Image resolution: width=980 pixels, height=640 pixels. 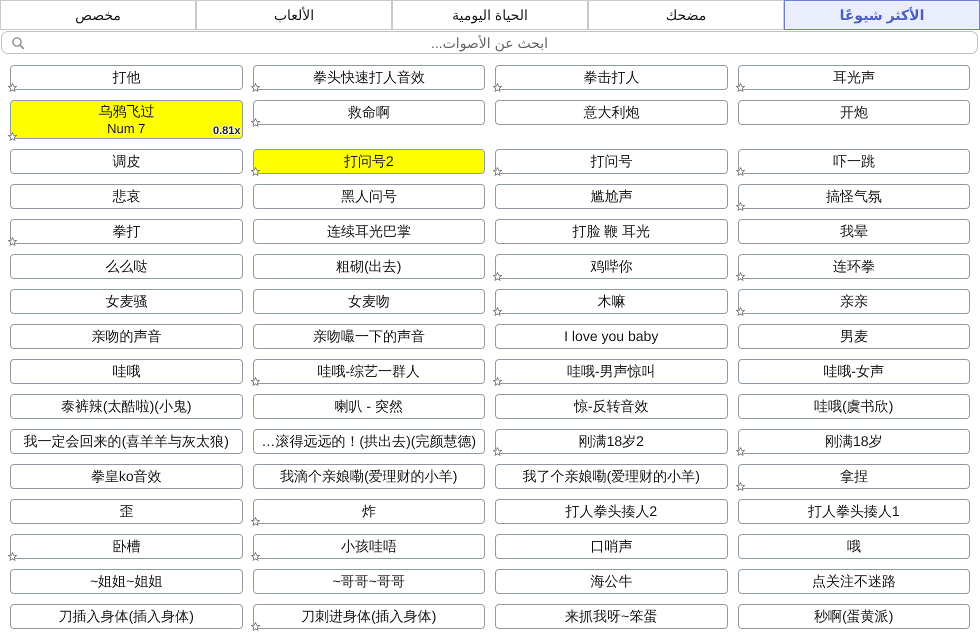 I want to click on sound-button: 男麦, so click(x=854, y=336).